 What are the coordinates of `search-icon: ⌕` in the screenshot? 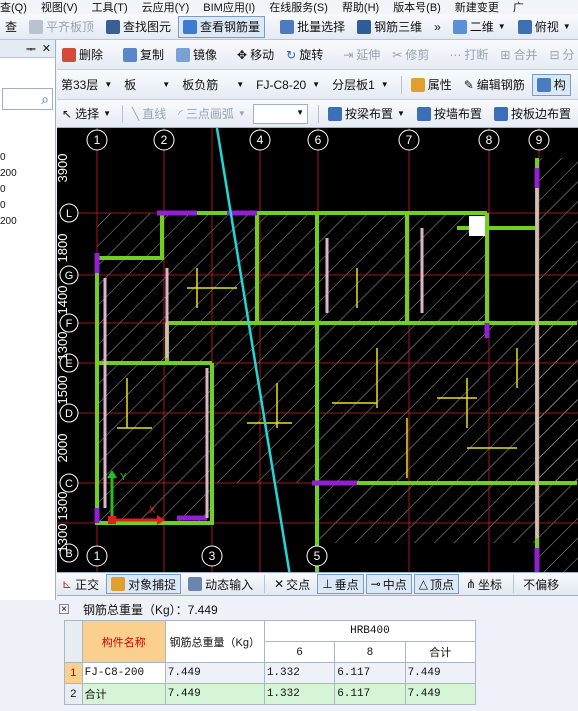 It's located at (45, 99).